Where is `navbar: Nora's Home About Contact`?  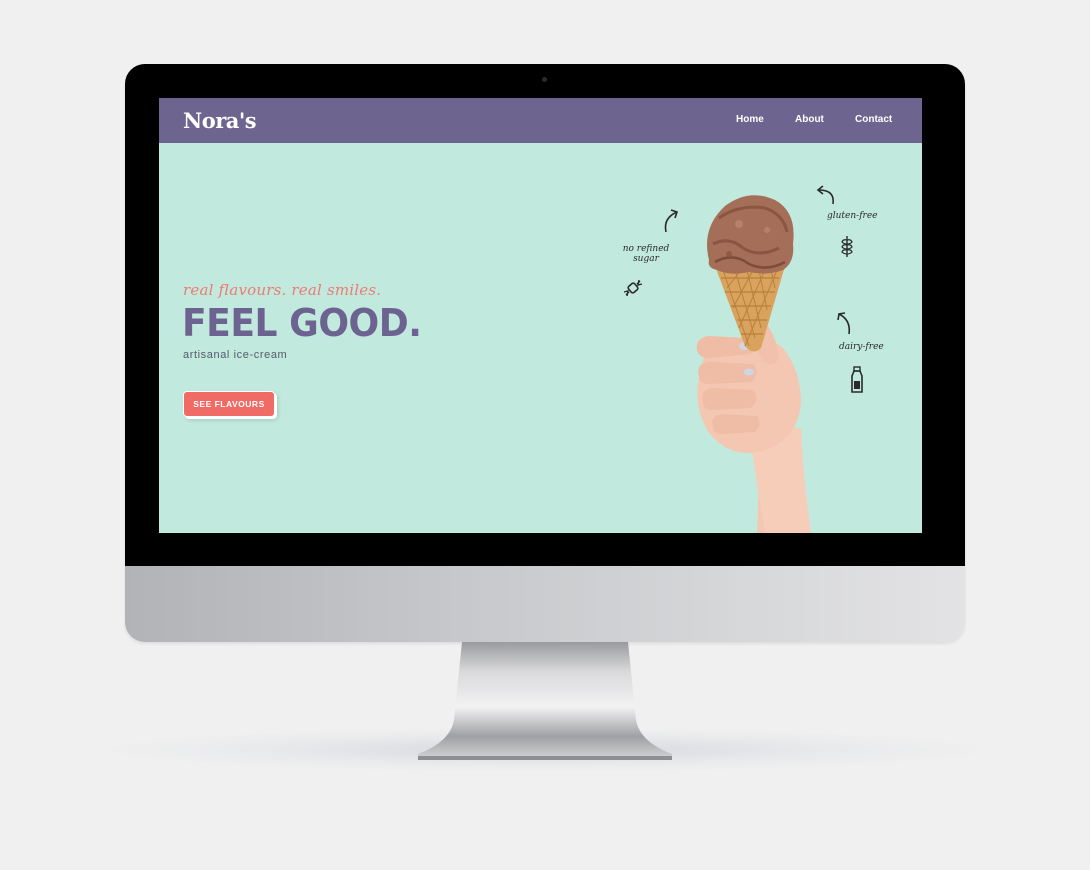 navbar: Nora's Home About Contact is located at coordinates (540, 120).